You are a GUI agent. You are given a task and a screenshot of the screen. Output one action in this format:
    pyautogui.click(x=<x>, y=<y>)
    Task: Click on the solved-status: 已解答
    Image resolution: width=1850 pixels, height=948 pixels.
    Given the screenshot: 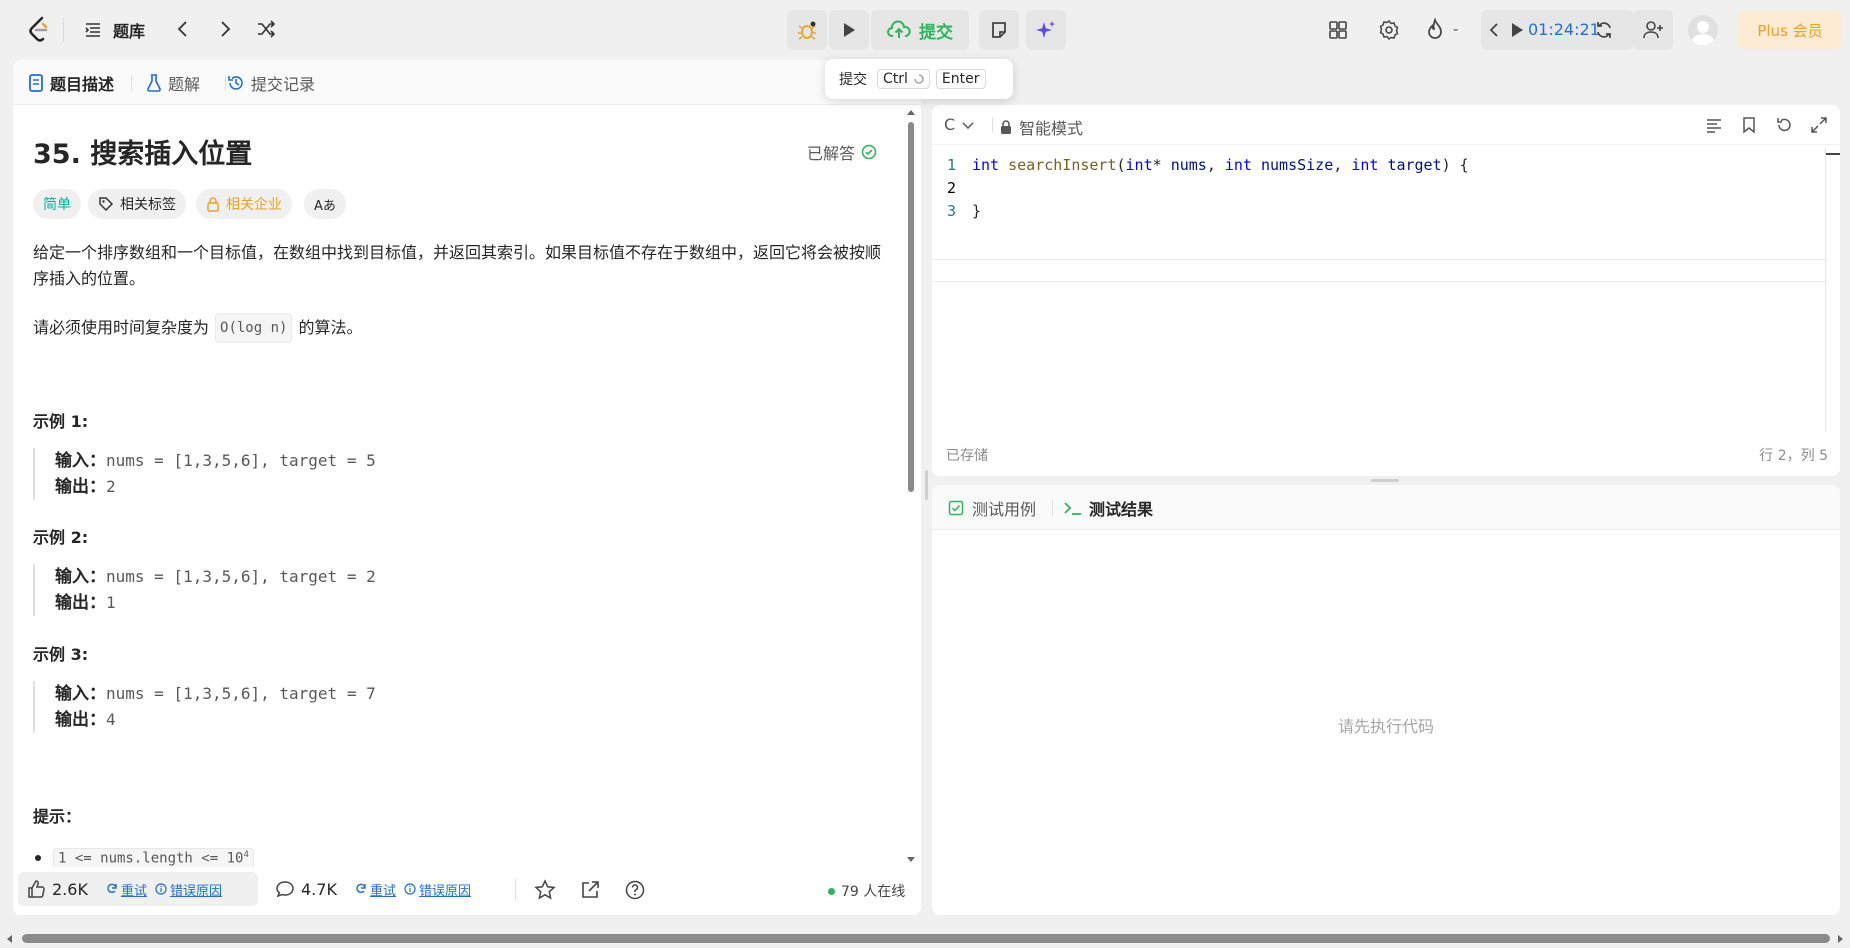 What is the action you would take?
    pyautogui.click(x=842, y=152)
    